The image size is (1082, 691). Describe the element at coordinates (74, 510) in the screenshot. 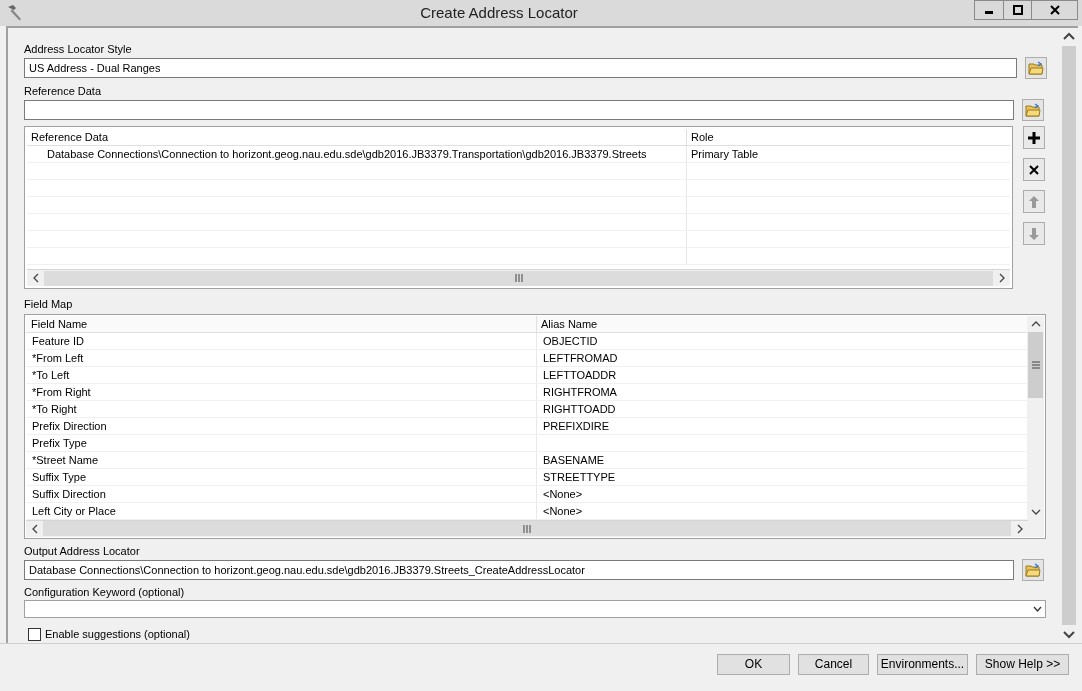

I see `table-cell: Left City or Place` at that location.